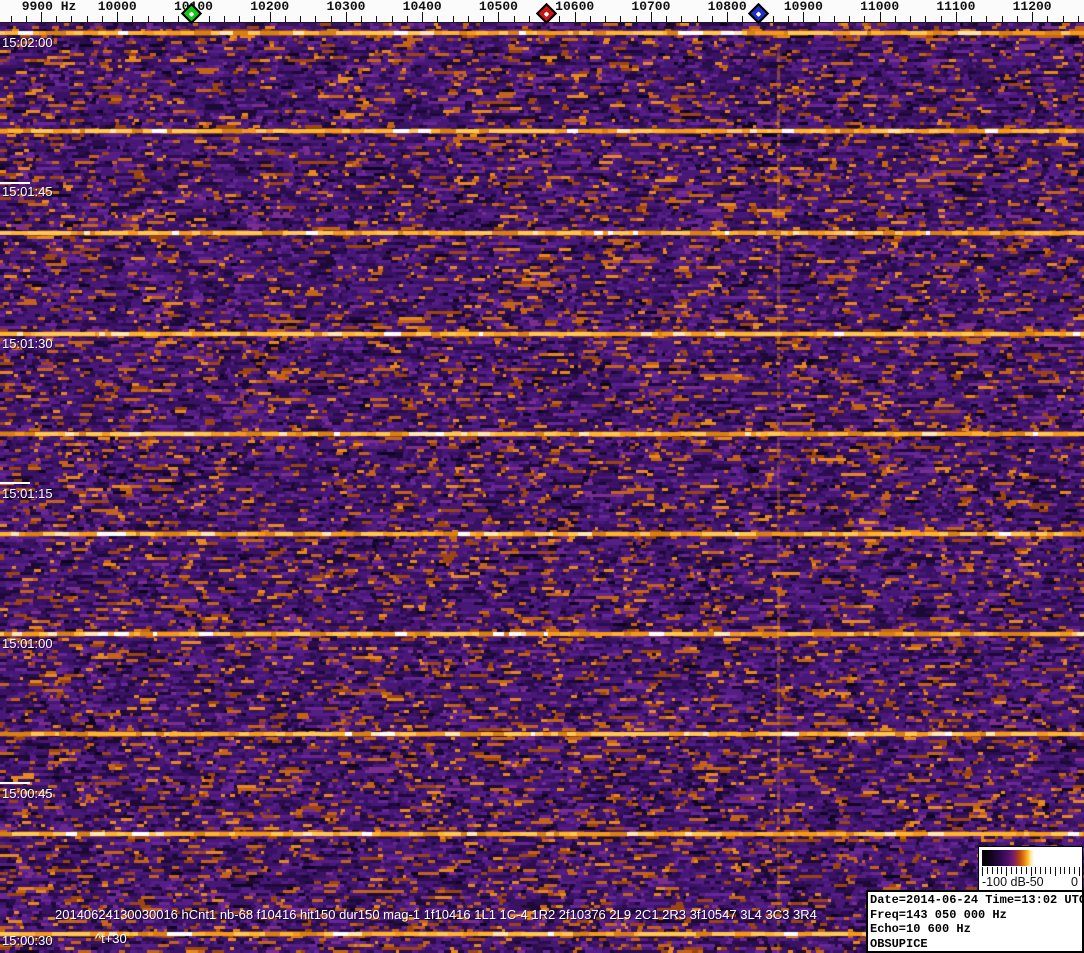 This screenshot has height=953, width=1084. I want to click on frequency-tick-label: 10600, so click(575, 7).